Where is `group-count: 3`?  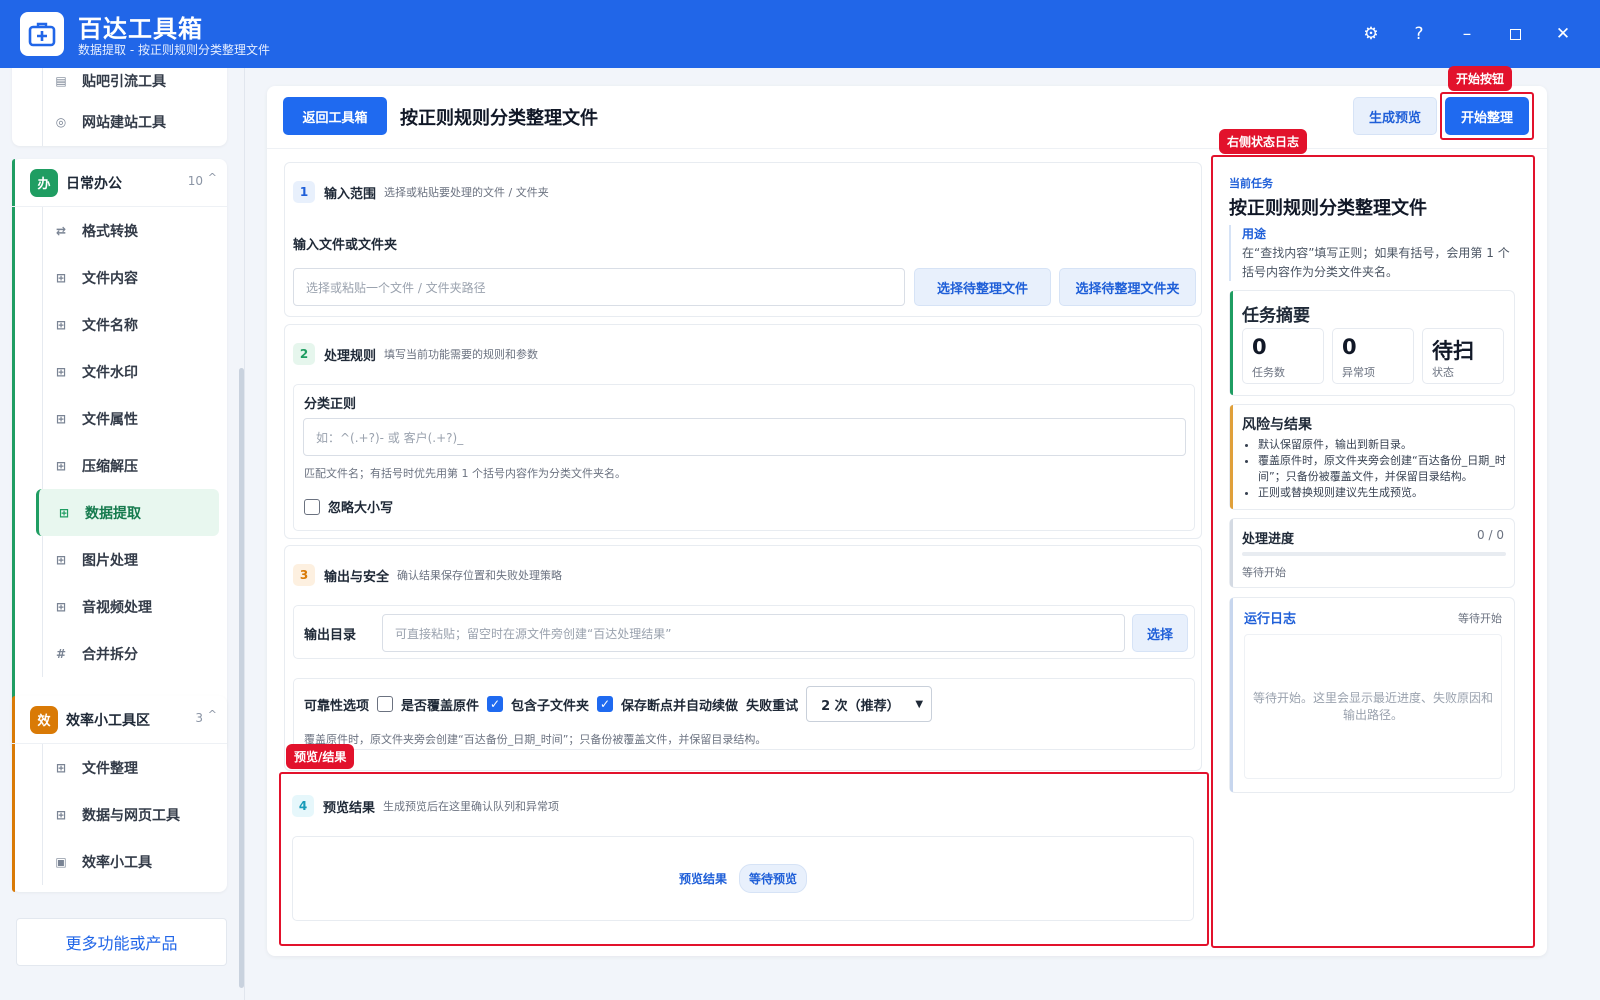
group-count: 3 is located at coordinates (199, 718).